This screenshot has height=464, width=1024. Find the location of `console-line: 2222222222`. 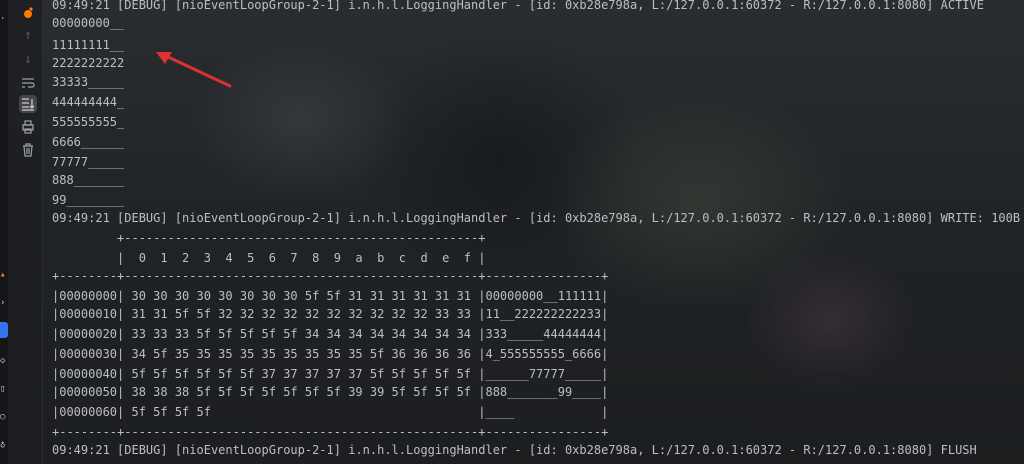

console-line: 2222222222 is located at coordinates (88, 63).